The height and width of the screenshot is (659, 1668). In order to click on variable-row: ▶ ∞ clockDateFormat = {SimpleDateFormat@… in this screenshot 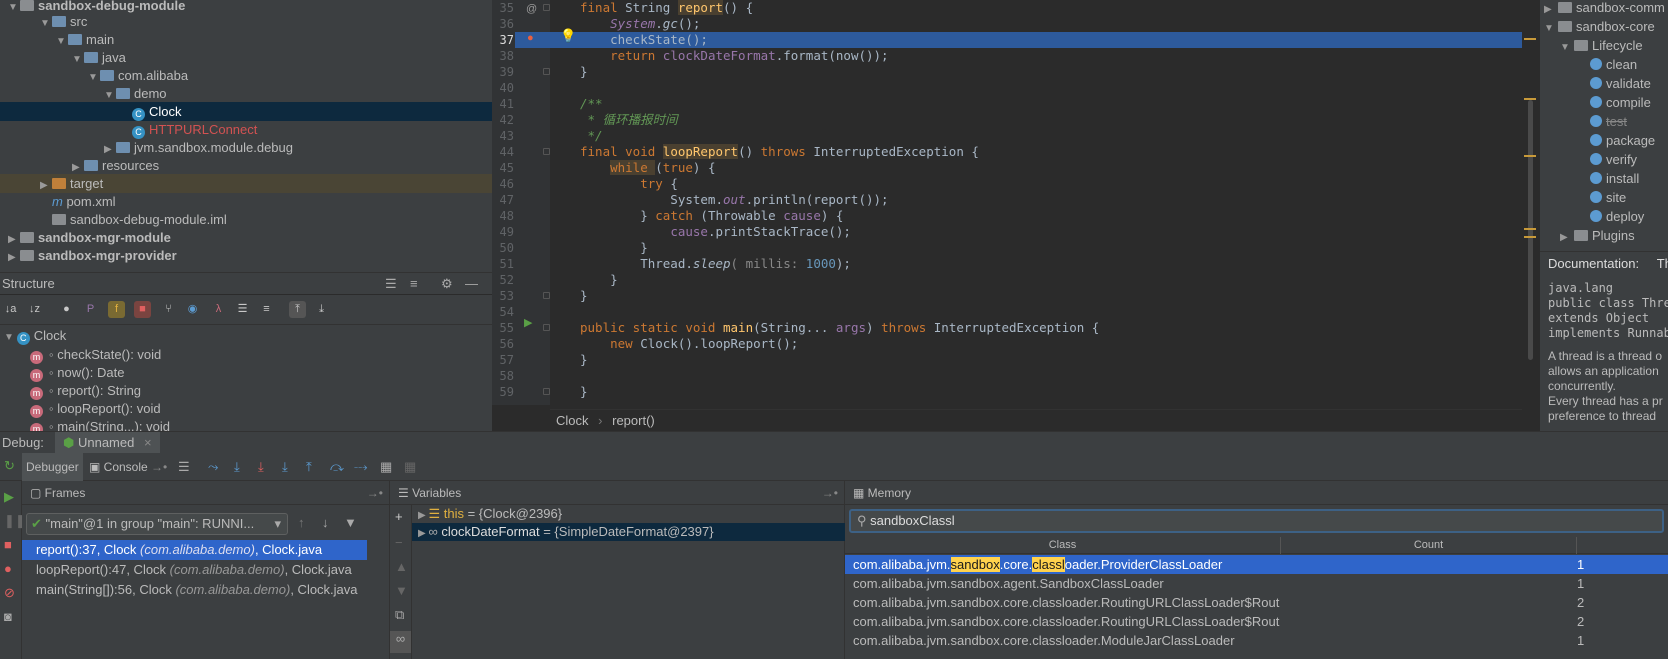, I will do `click(628, 532)`.